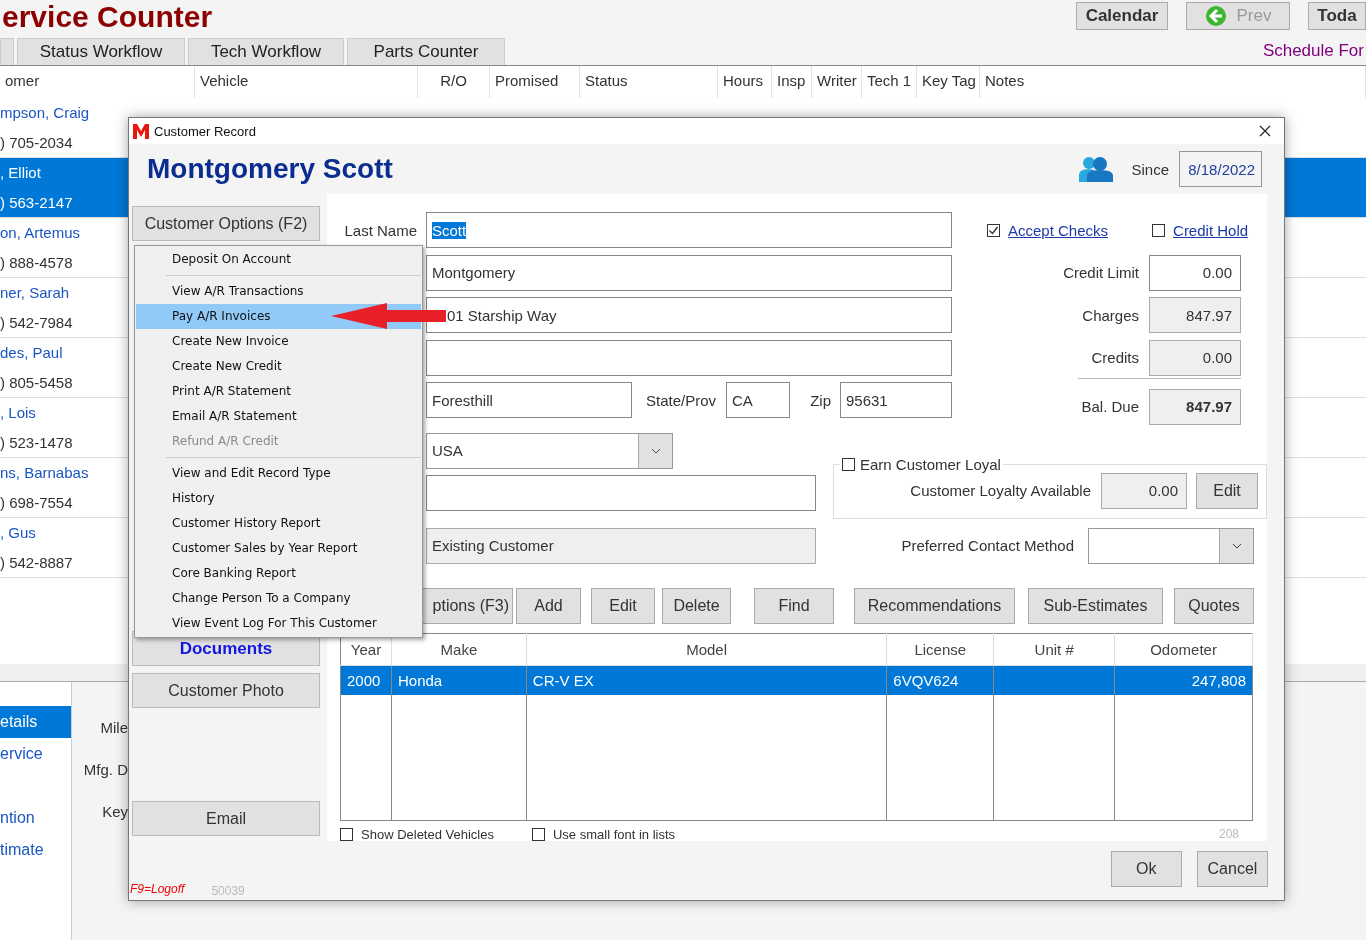  I want to click on field-label: Bal. Due, so click(1110, 406).